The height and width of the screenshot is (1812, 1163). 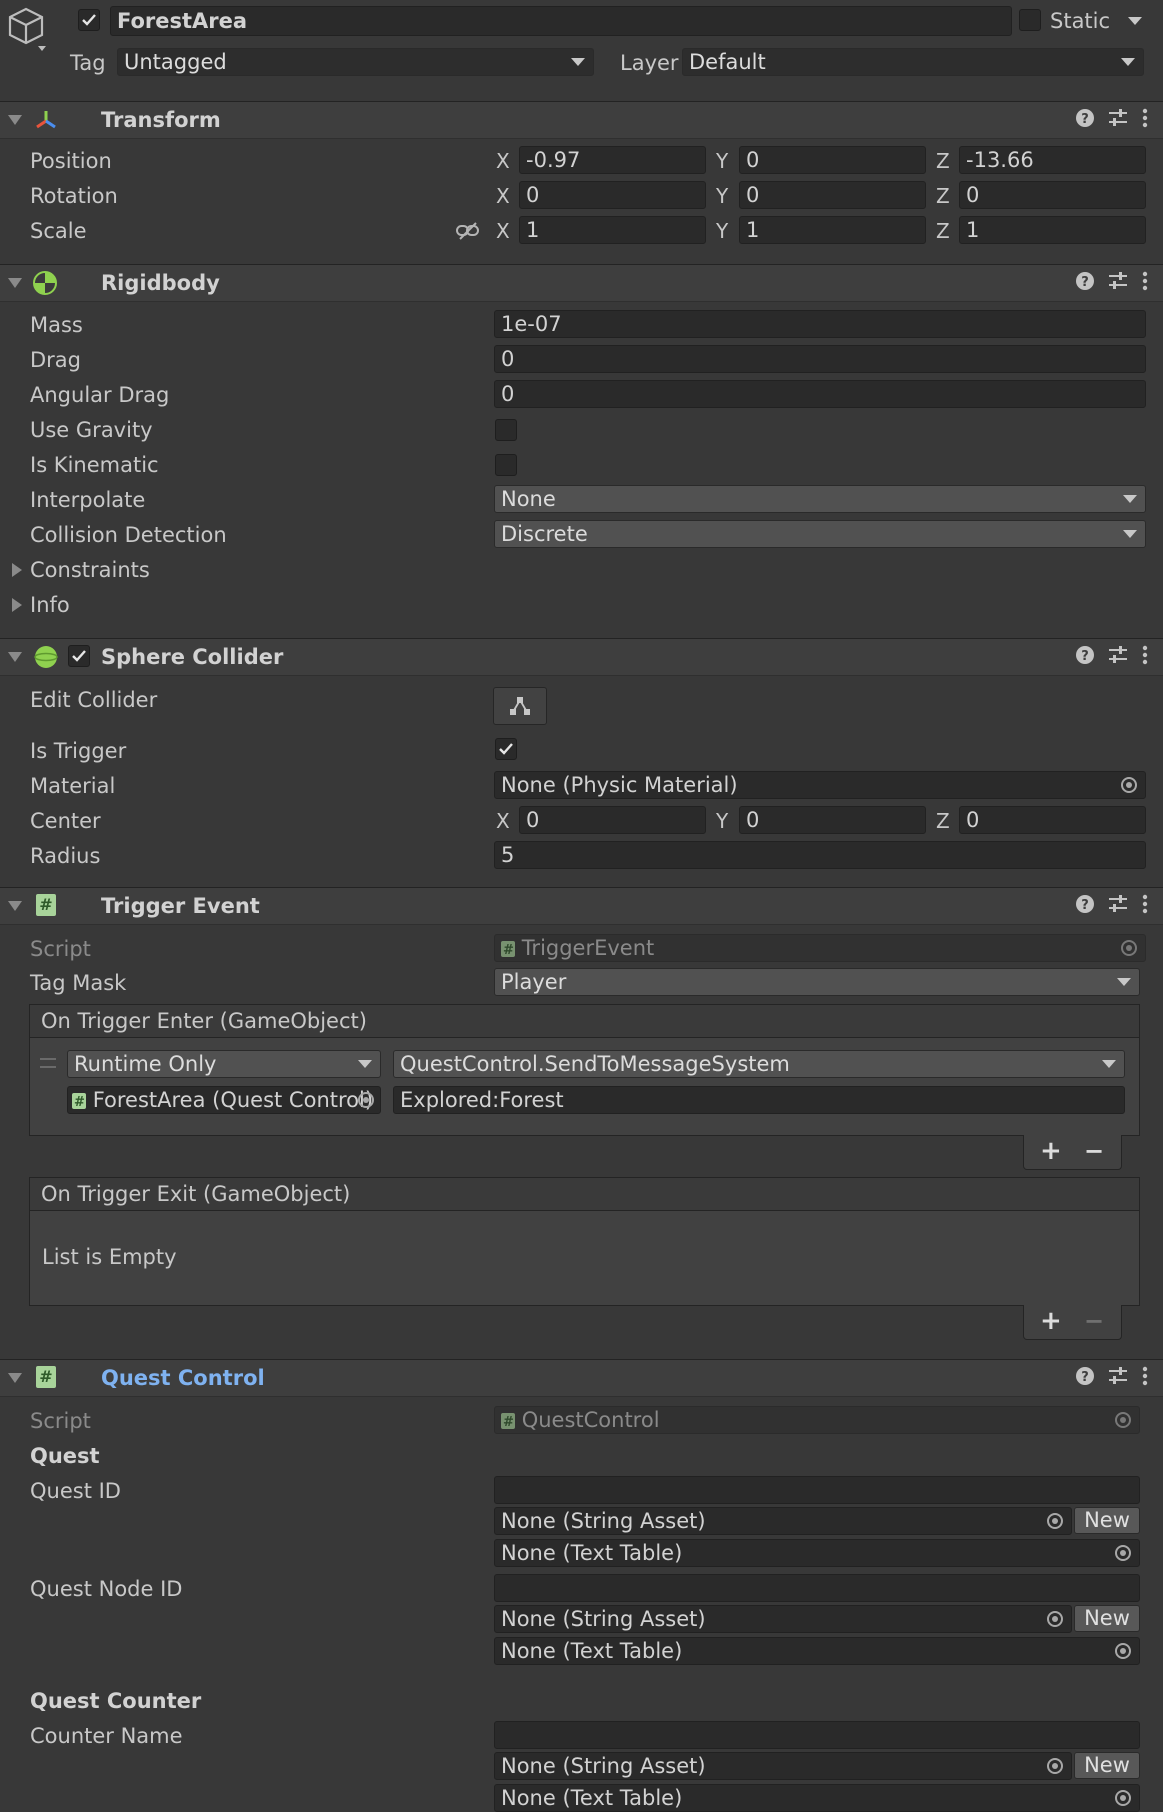 I want to click on header-actions: ?, so click(x=1112, y=118).